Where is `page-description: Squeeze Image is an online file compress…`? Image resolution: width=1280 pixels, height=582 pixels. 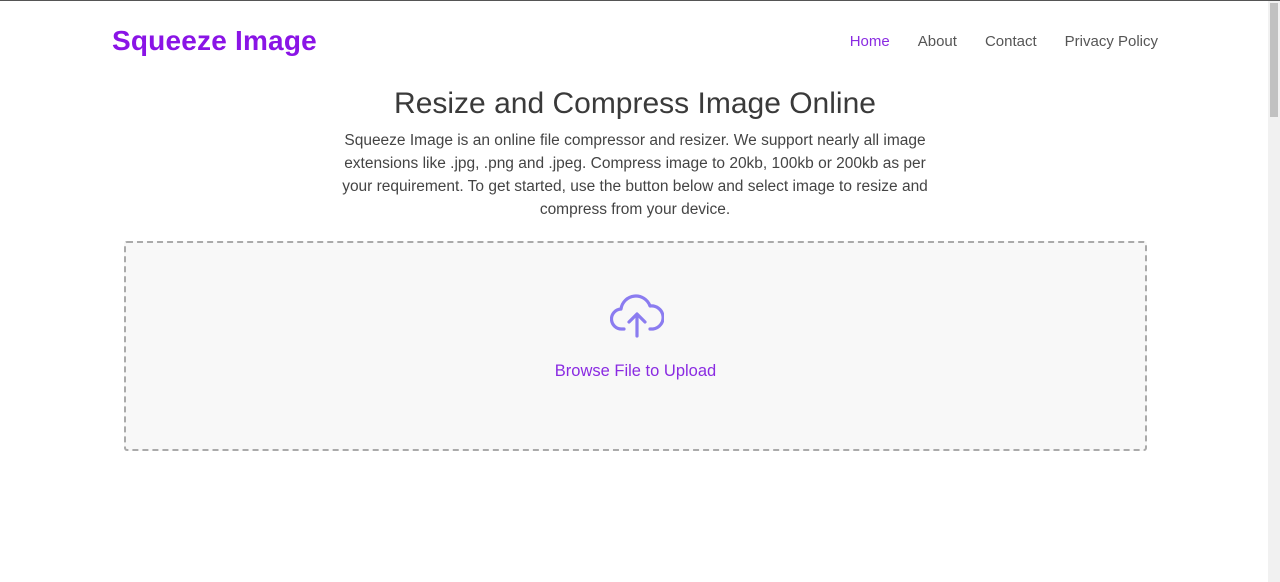 page-description: Squeeze Image is an online file compress… is located at coordinates (635, 175).